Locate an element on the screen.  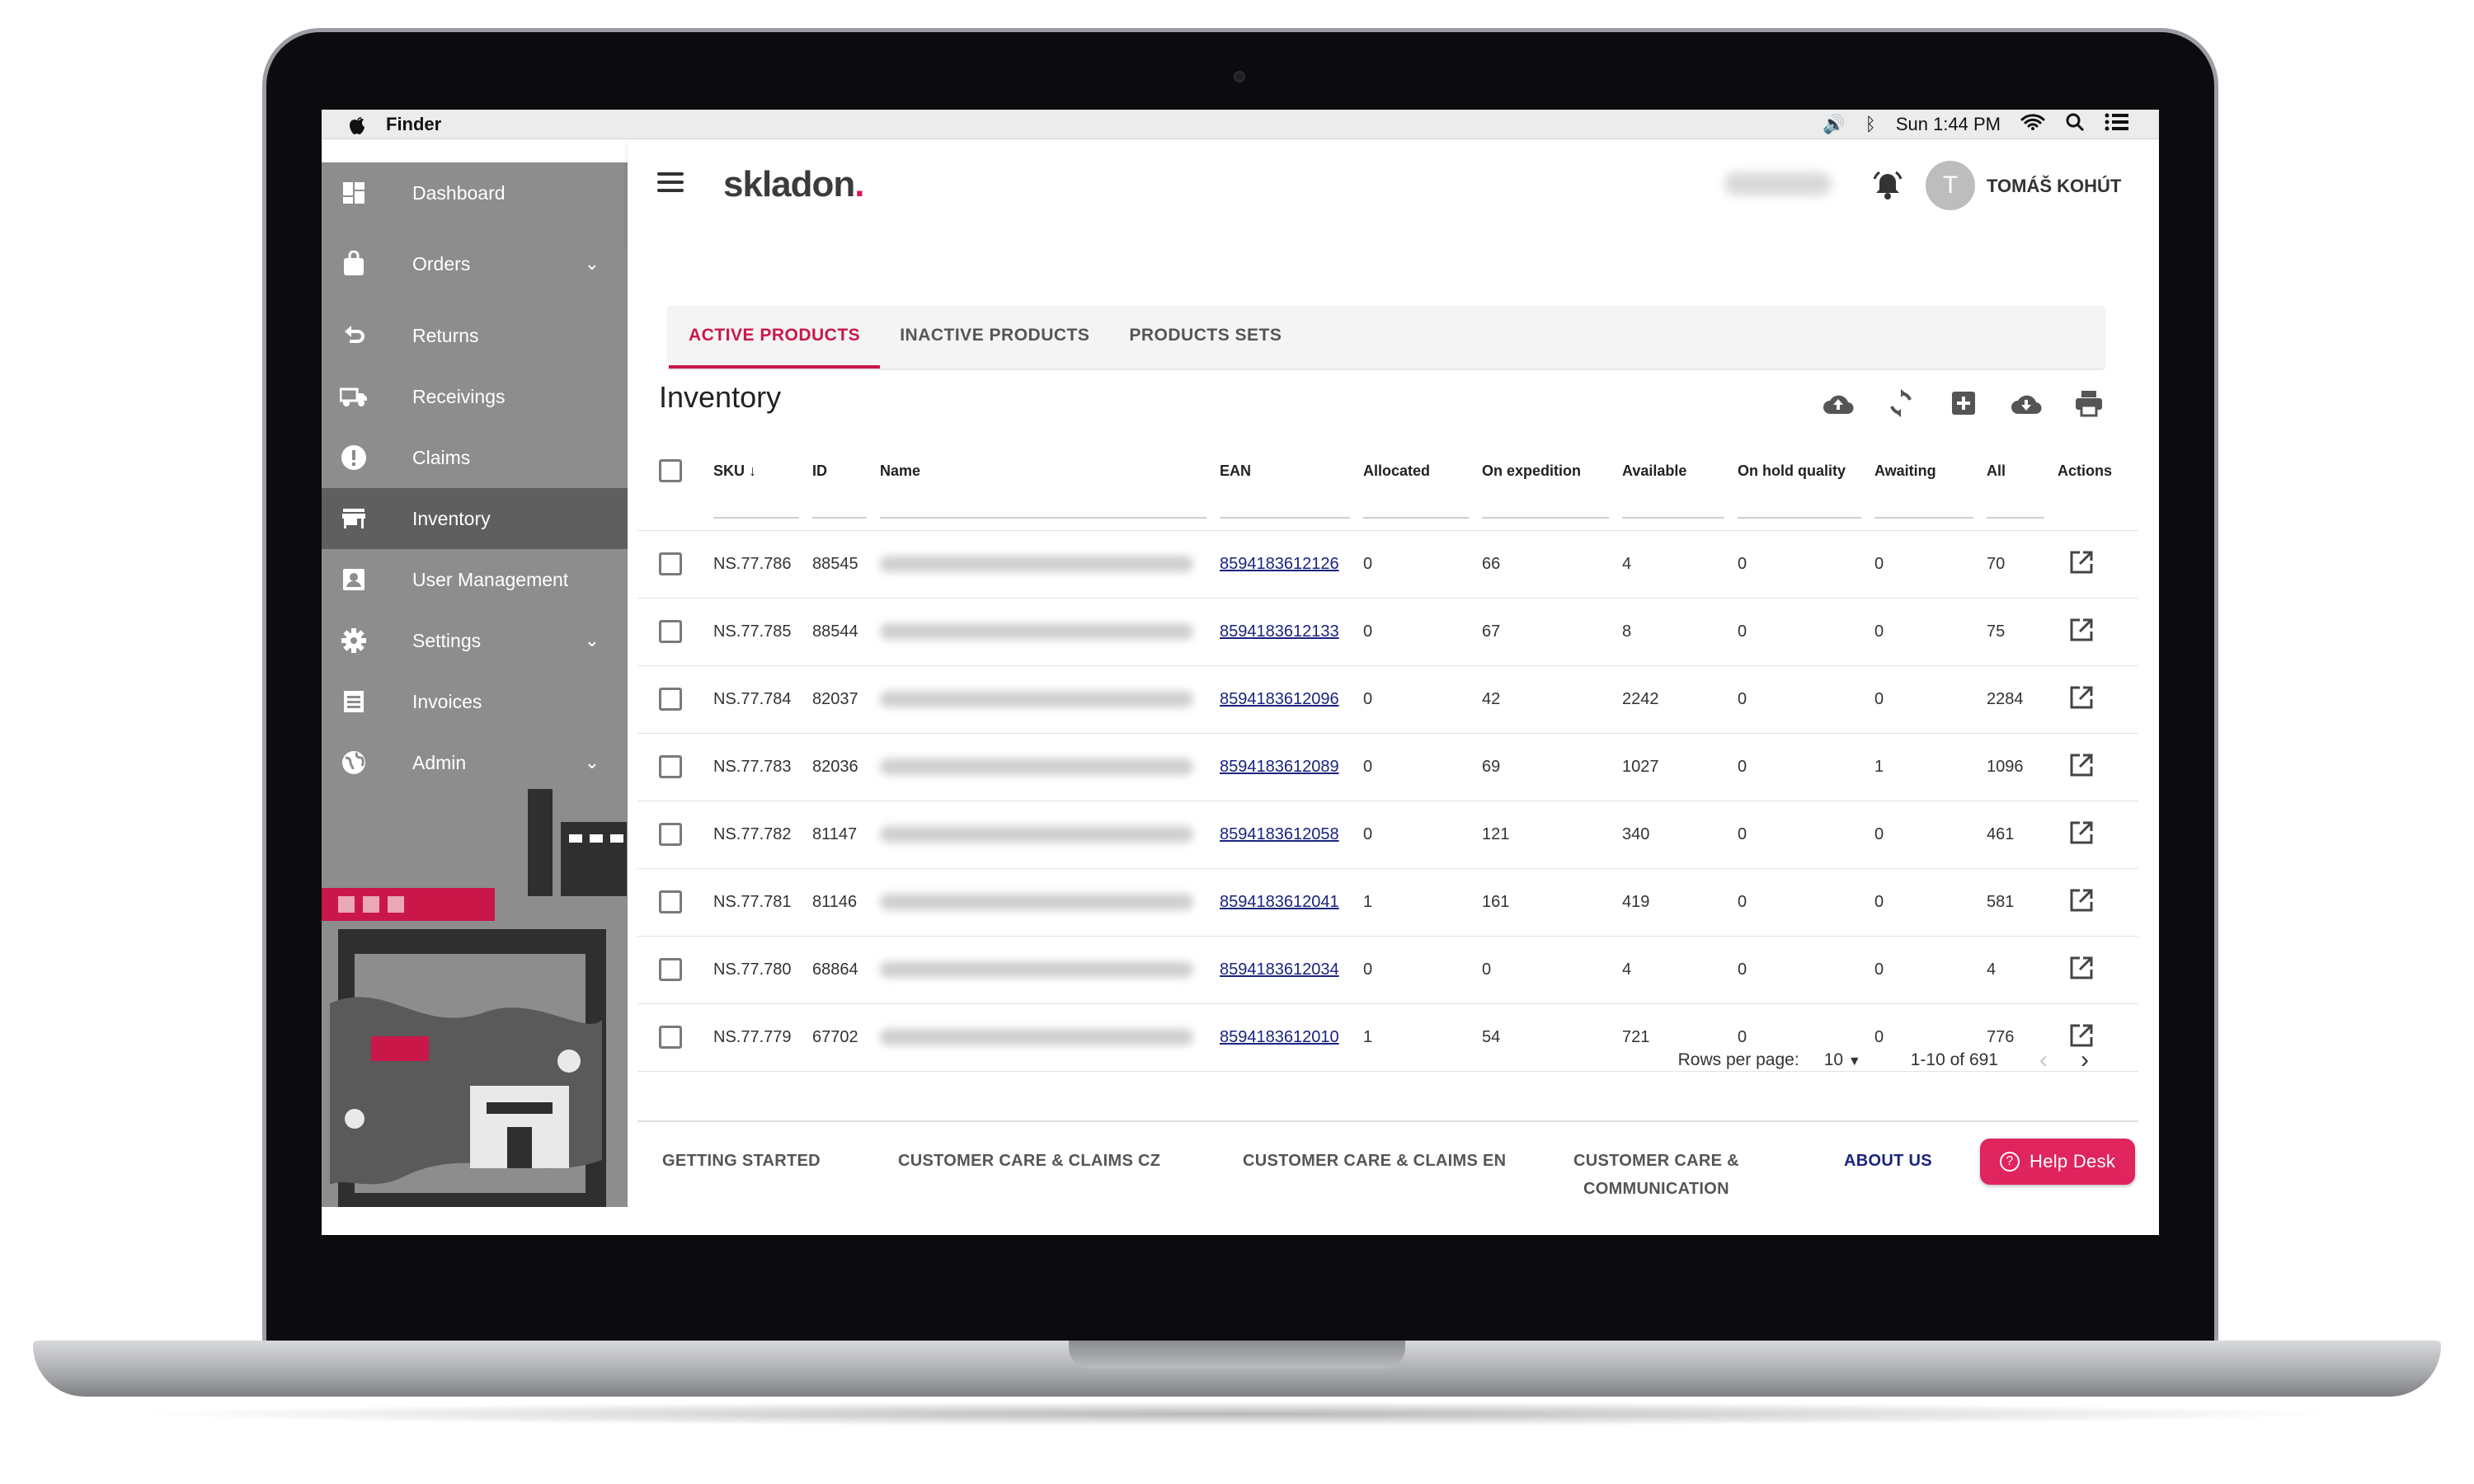
sidebar-item-invoices: Invoices is located at coordinates (475, 701).